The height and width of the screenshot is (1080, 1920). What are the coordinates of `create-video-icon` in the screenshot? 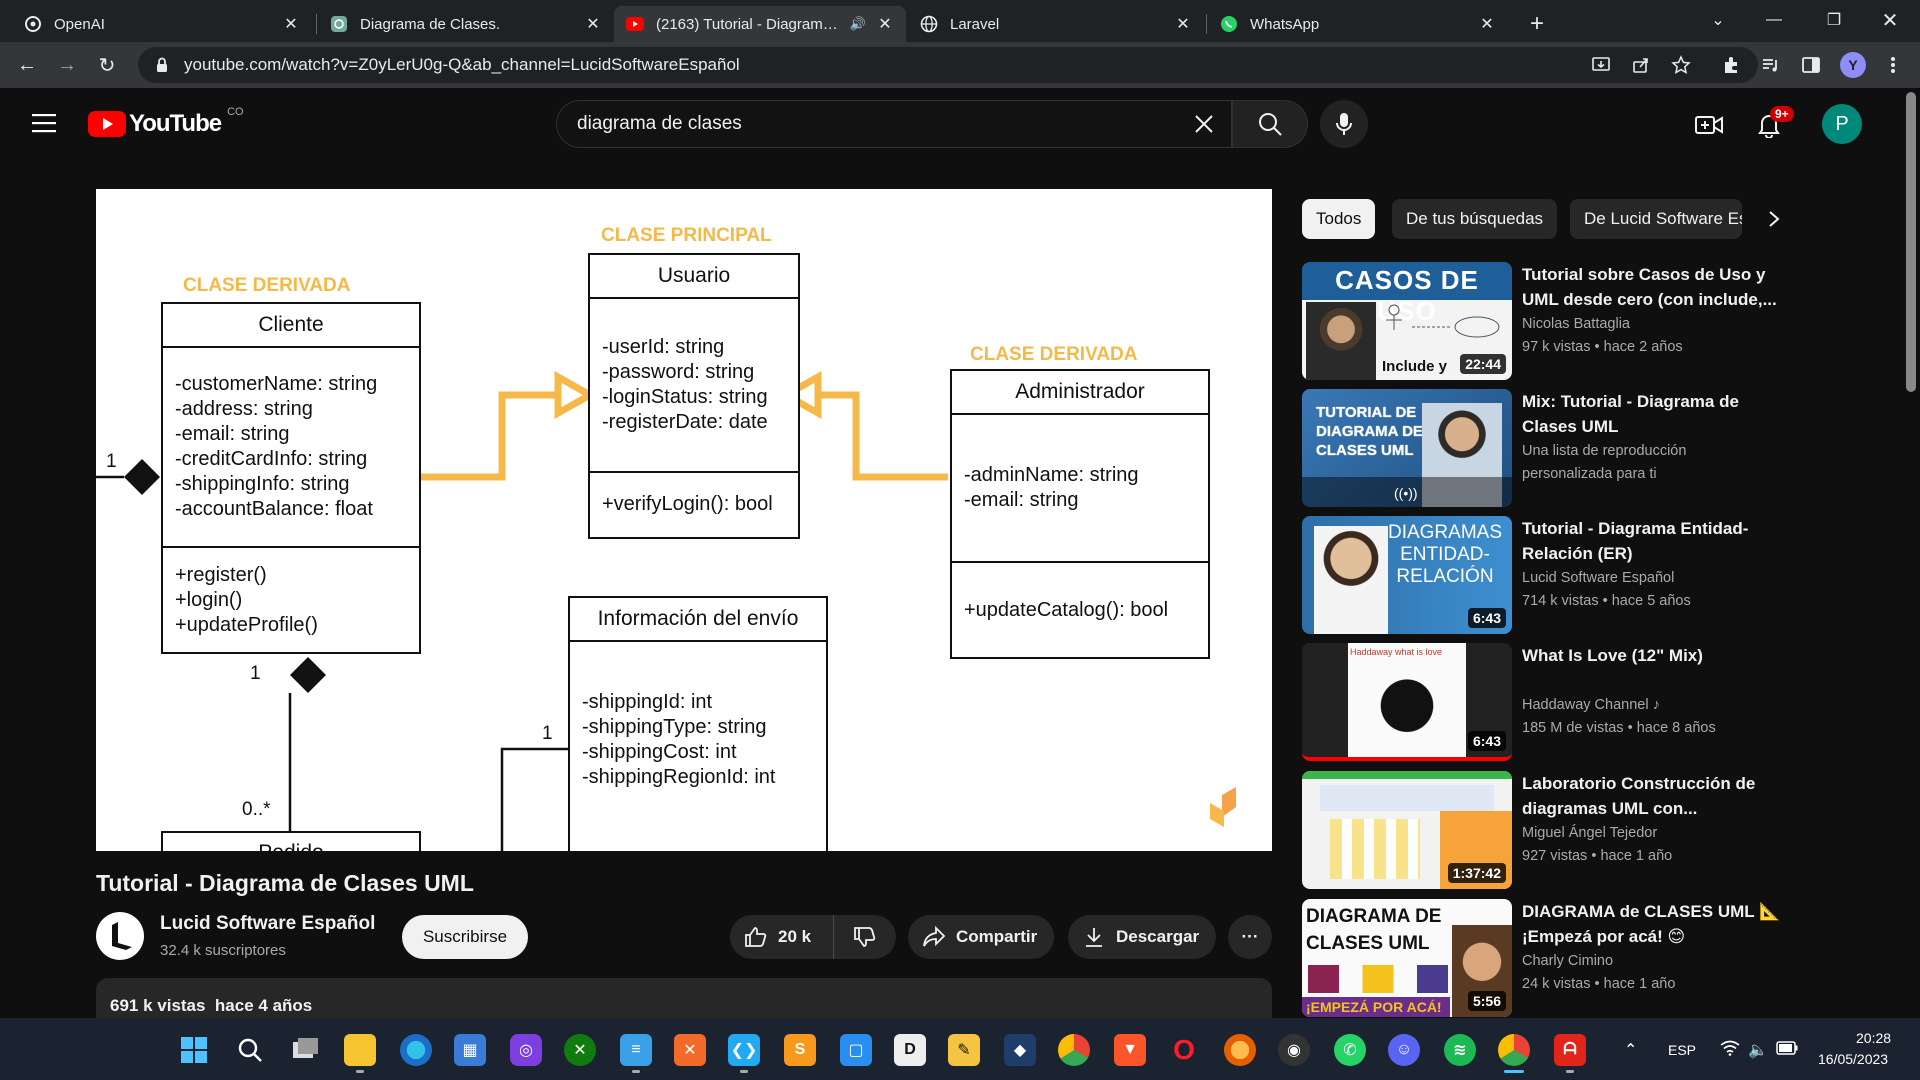 It's located at (1709, 125).